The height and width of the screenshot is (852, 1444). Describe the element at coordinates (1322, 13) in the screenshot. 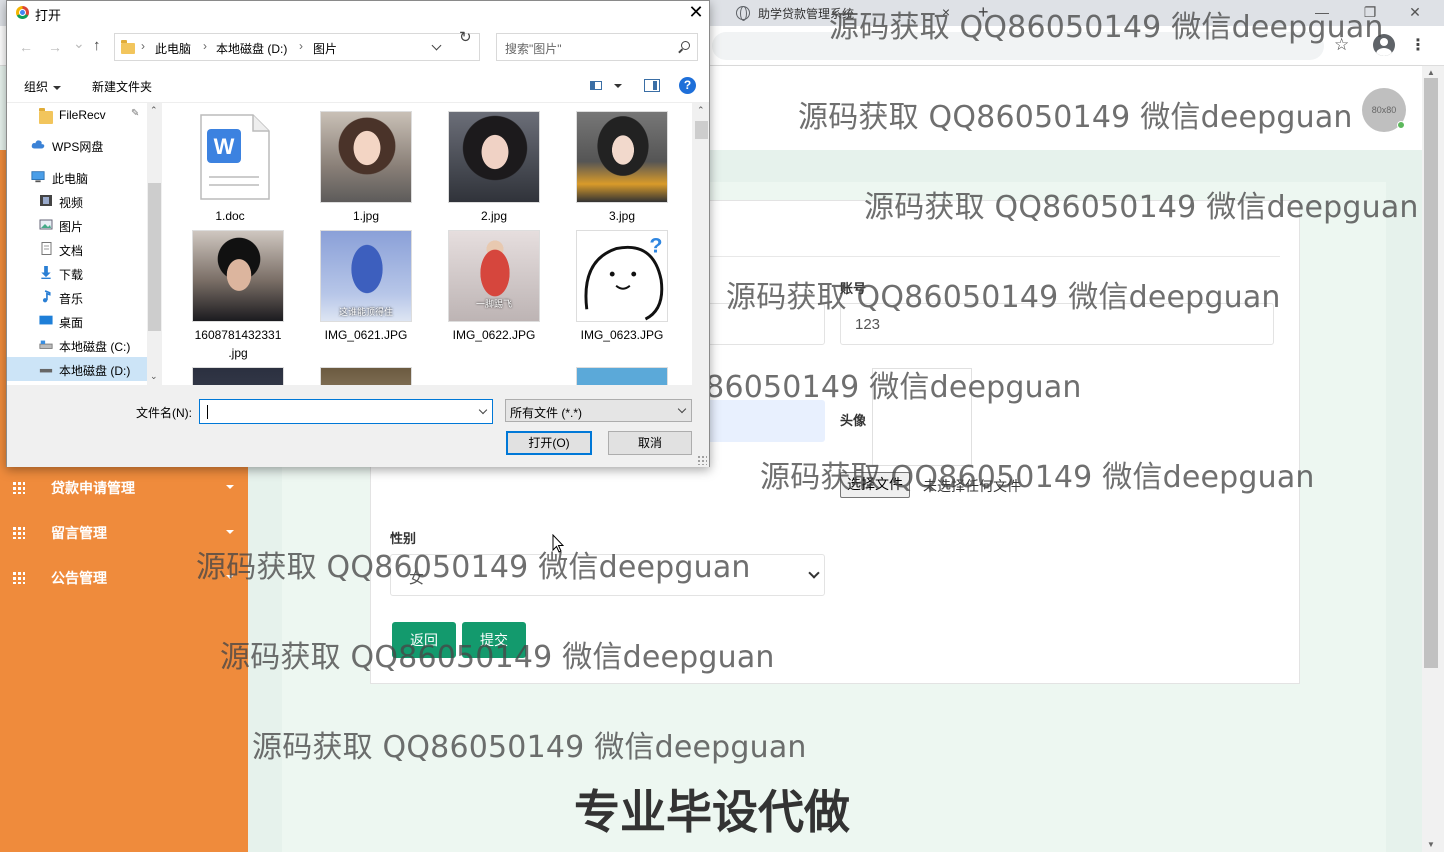

I see `minimize-button: —` at that location.